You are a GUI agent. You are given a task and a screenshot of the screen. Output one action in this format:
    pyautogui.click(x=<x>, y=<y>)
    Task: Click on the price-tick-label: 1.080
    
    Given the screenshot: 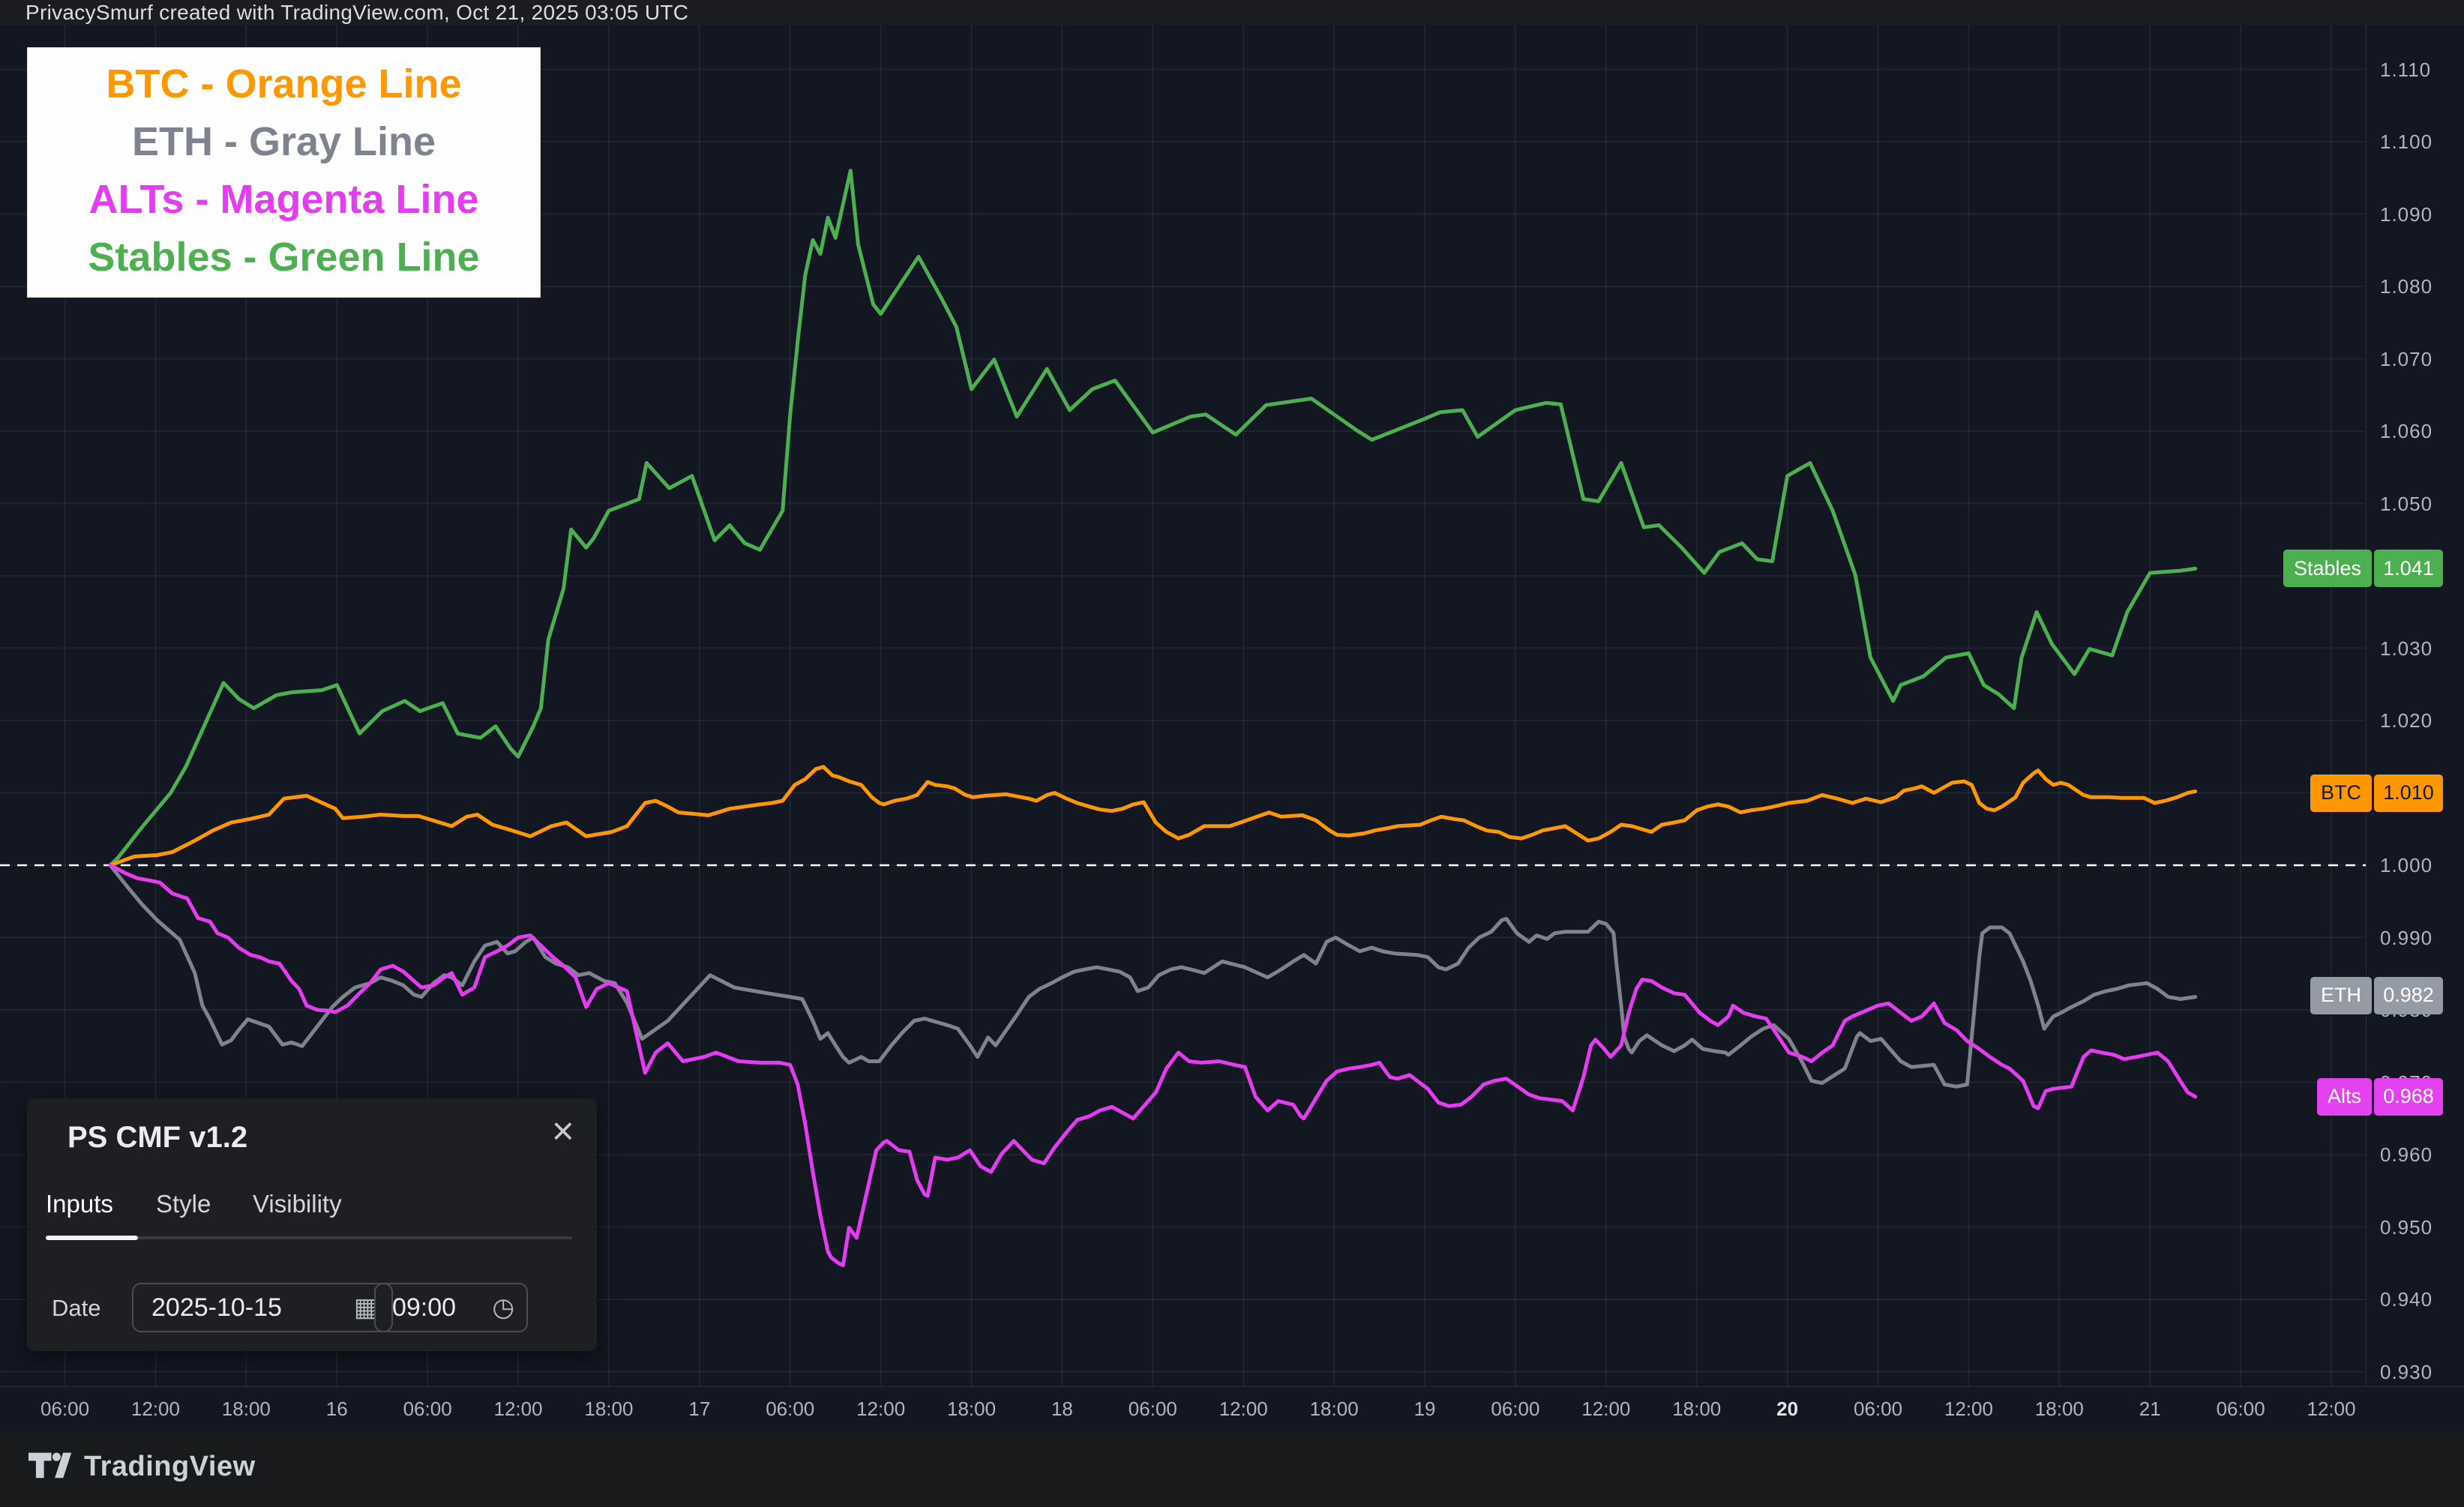 What is the action you would take?
    pyautogui.click(x=2406, y=286)
    